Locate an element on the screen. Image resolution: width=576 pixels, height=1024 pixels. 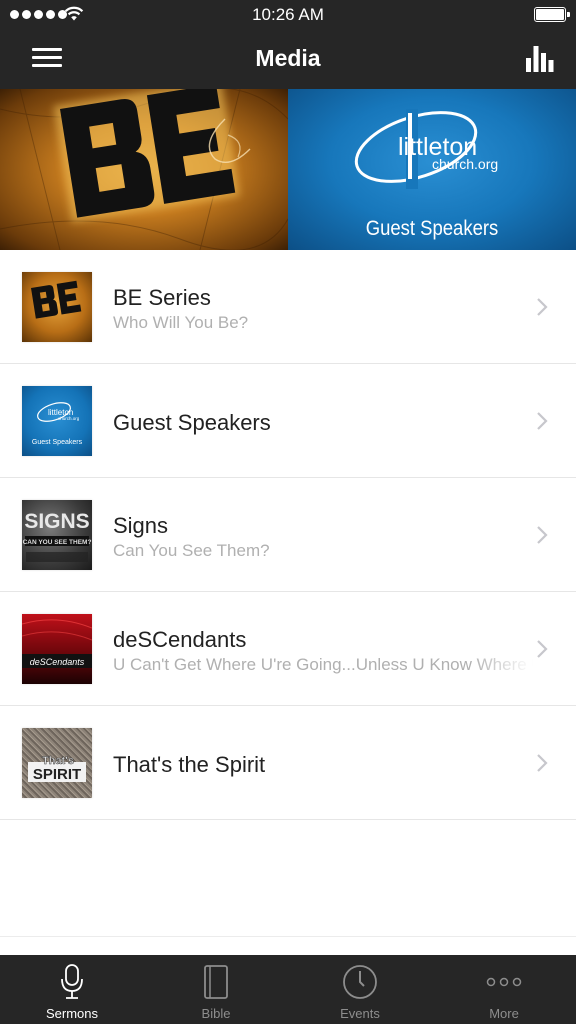
thats-the-spirit-thumbnail: That's SPIRIT is located at coordinates (57, 763).